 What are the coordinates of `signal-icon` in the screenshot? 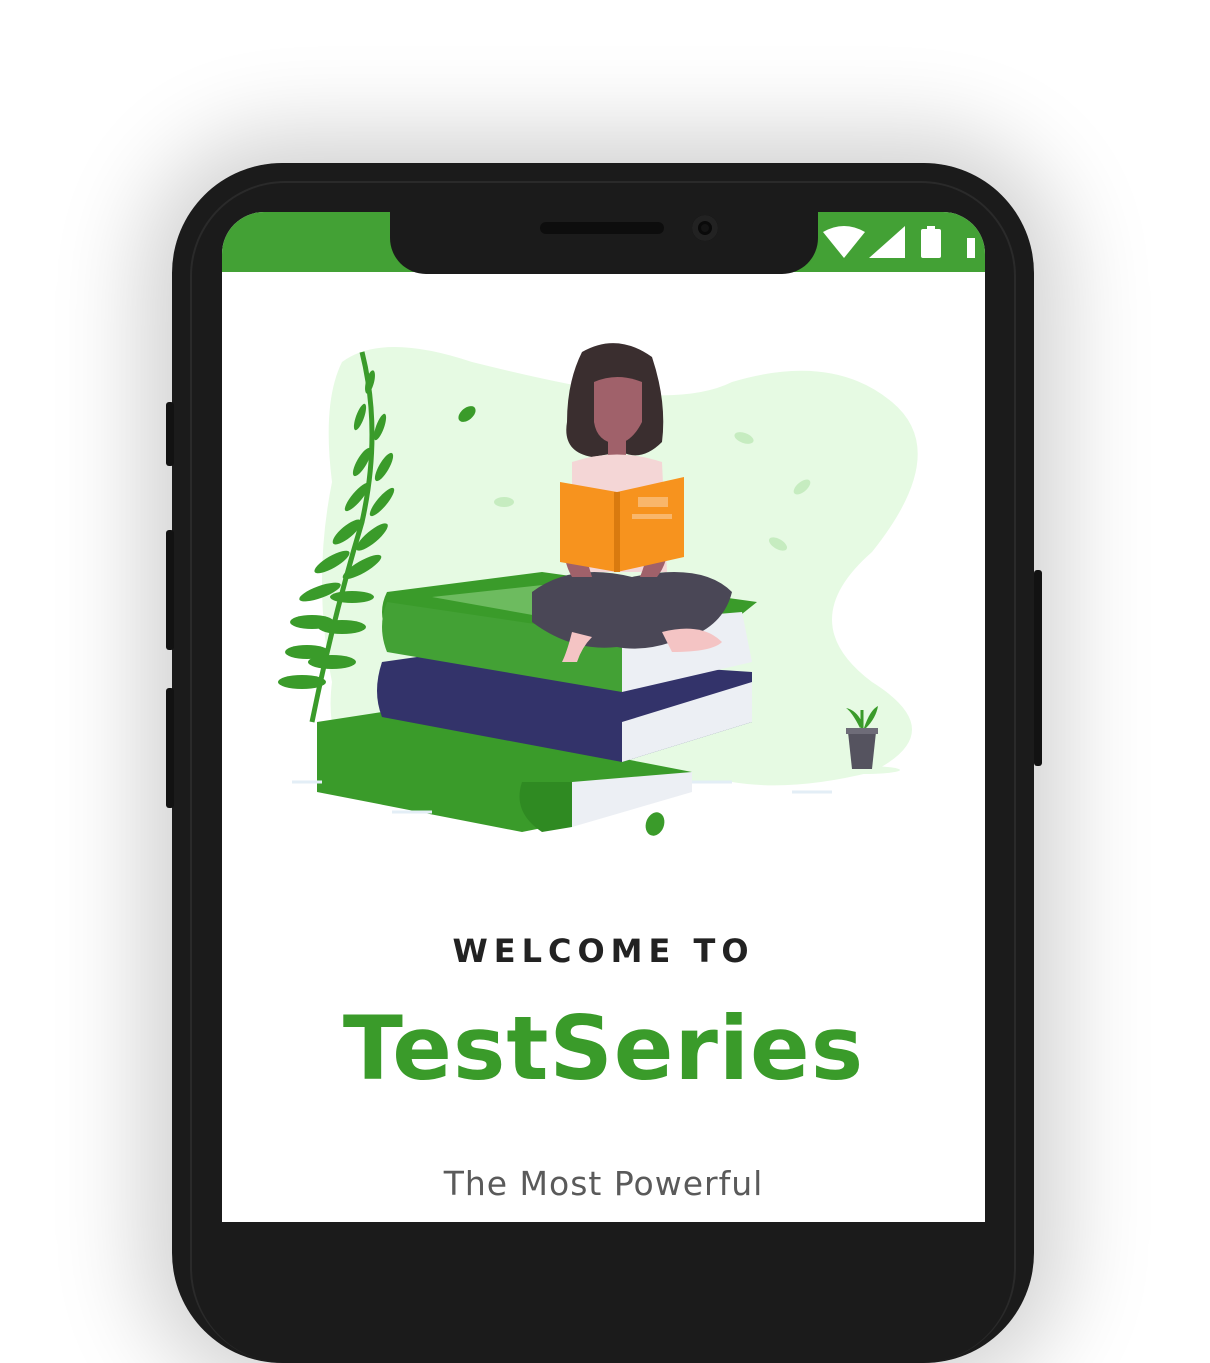 It's located at (887, 242).